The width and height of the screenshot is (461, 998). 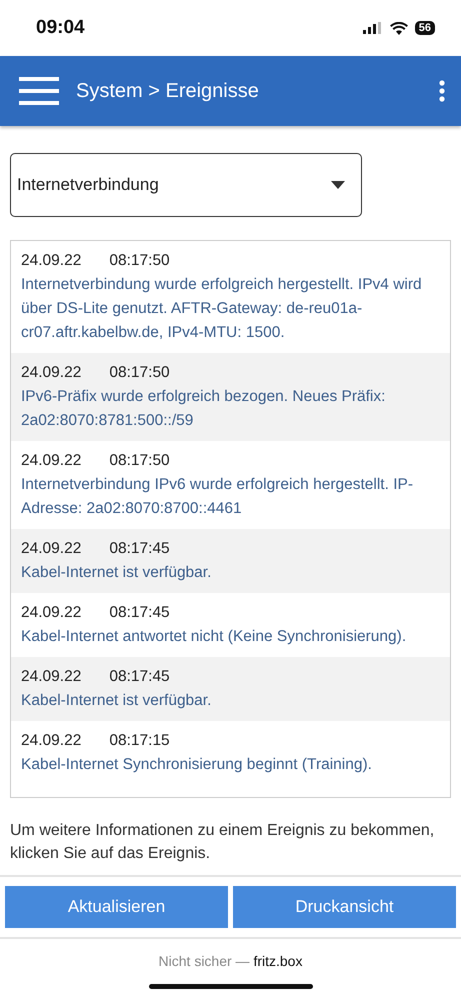 What do you see at coordinates (230, 961) in the screenshot?
I see `address-bar: Nicht sicher — fritz.box` at bounding box center [230, 961].